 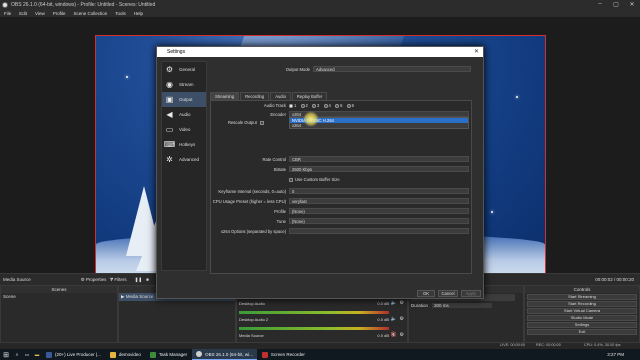 I want to click on custom-buffer-row: Use Custom Buffer Size, so click(x=314, y=179).